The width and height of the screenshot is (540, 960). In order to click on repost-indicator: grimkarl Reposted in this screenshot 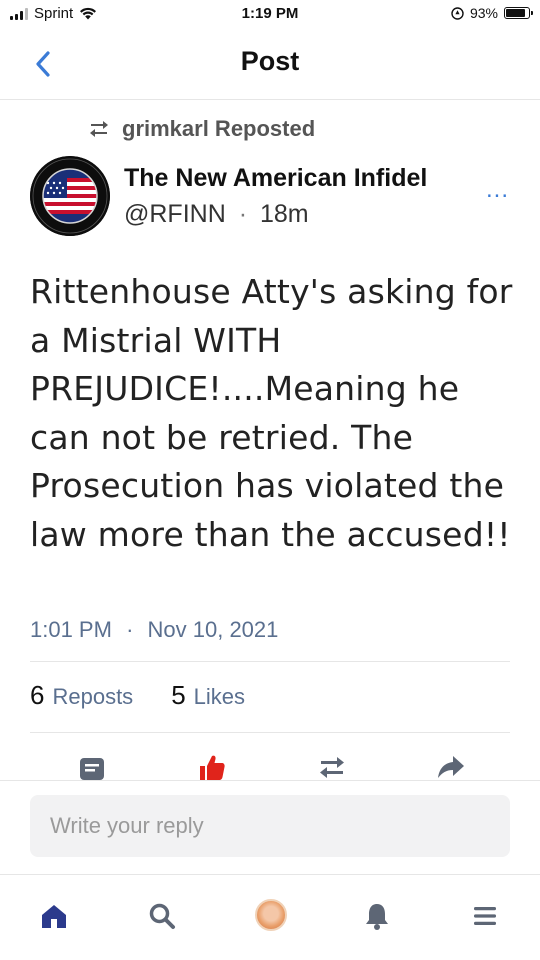, I will do `click(201, 129)`.